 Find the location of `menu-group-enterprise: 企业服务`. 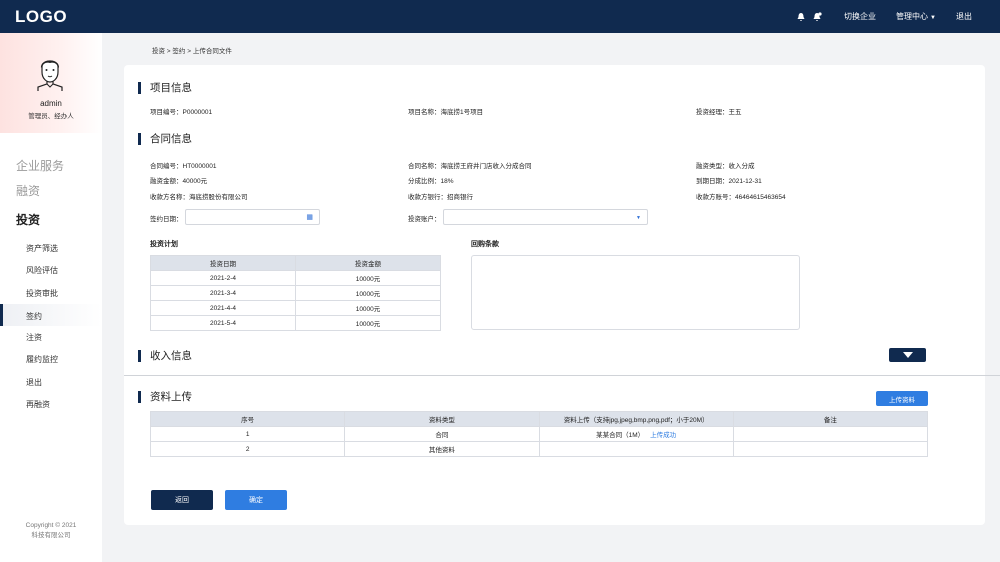

menu-group-enterprise: 企业服务 is located at coordinates (40, 165).